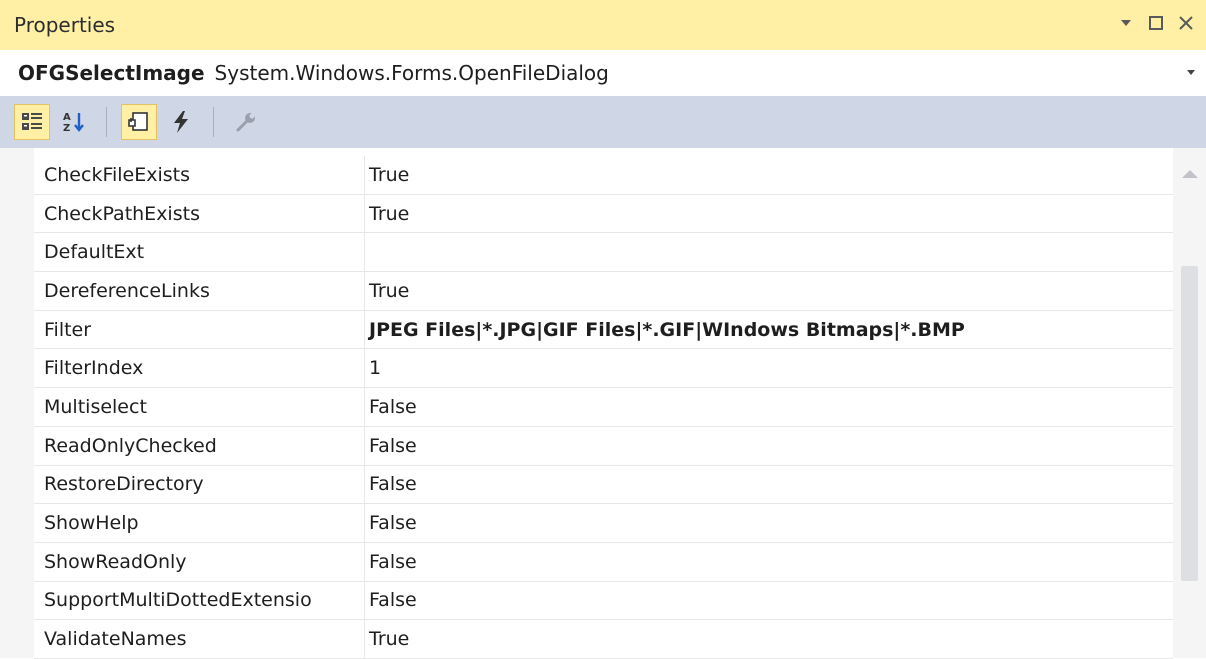 This screenshot has width=1206, height=659. What do you see at coordinates (199, 291) in the screenshot?
I see `property-name: DereferenceLinks` at bounding box center [199, 291].